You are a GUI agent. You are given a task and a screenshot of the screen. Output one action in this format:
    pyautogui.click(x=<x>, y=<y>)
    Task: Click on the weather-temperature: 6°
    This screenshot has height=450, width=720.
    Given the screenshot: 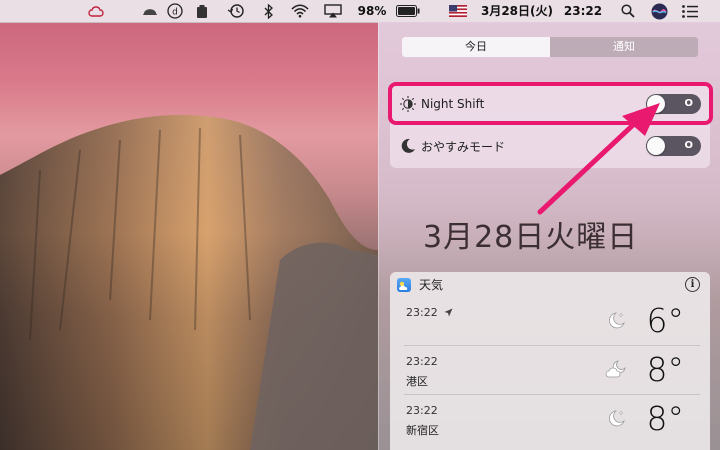 What is the action you would take?
    pyautogui.click(x=665, y=320)
    